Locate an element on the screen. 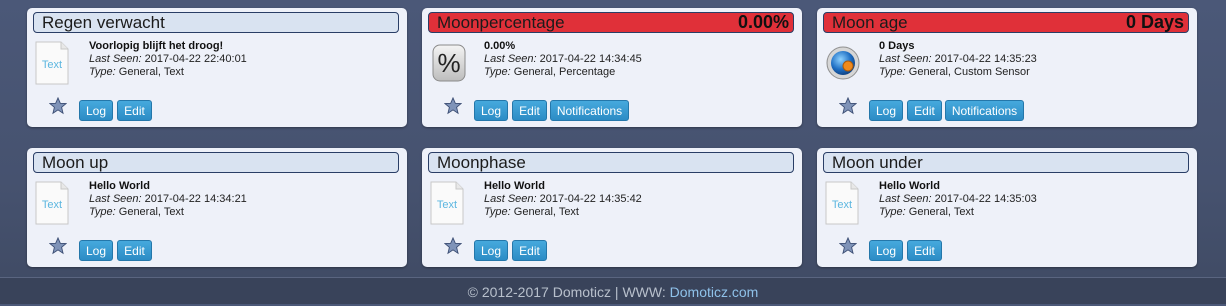  custom-sensor-icon is located at coordinates (843, 63).